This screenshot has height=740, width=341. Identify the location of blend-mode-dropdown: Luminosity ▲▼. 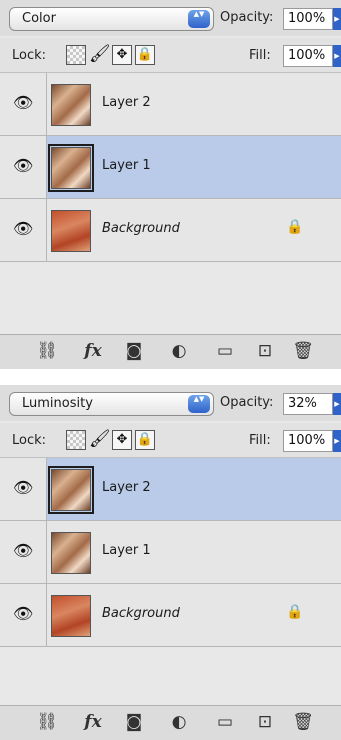
(111, 404).